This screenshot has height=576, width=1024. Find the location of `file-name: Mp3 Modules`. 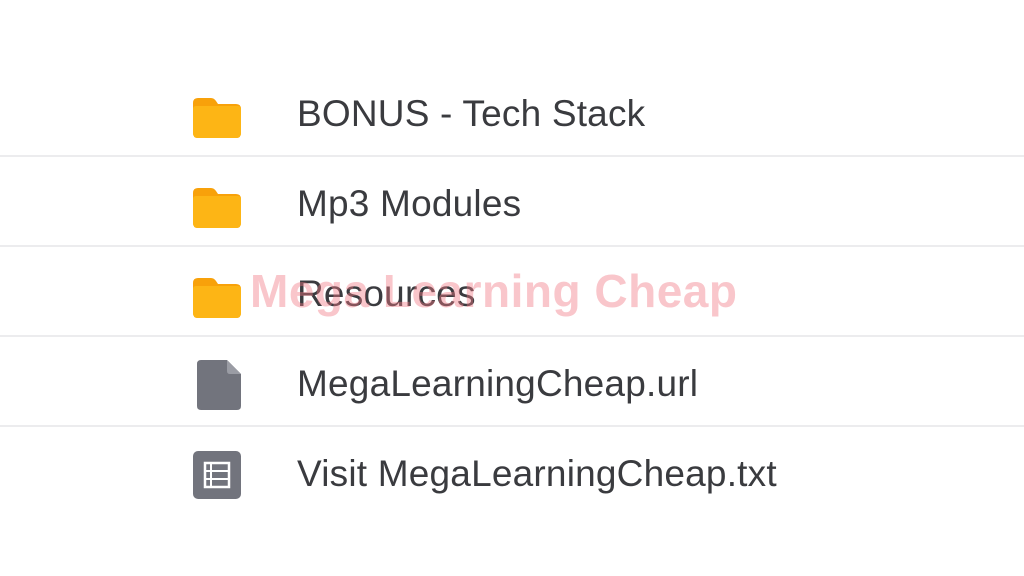

file-name: Mp3 Modules is located at coordinates (409, 203).